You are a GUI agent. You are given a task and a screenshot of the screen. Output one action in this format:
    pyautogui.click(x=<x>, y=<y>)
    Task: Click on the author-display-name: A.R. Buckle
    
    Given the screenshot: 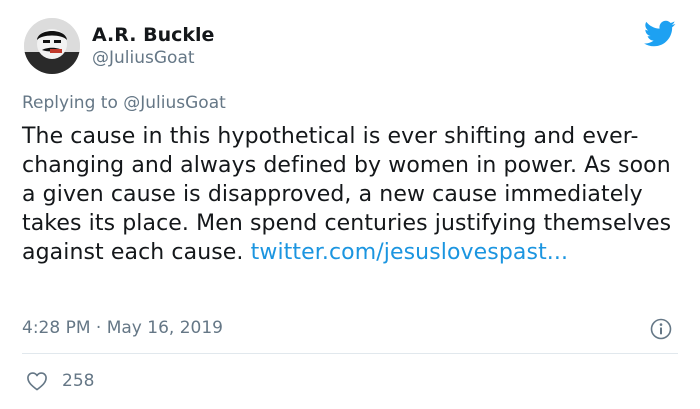 What is the action you would take?
    pyautogui.click(x=153, y=35)
    